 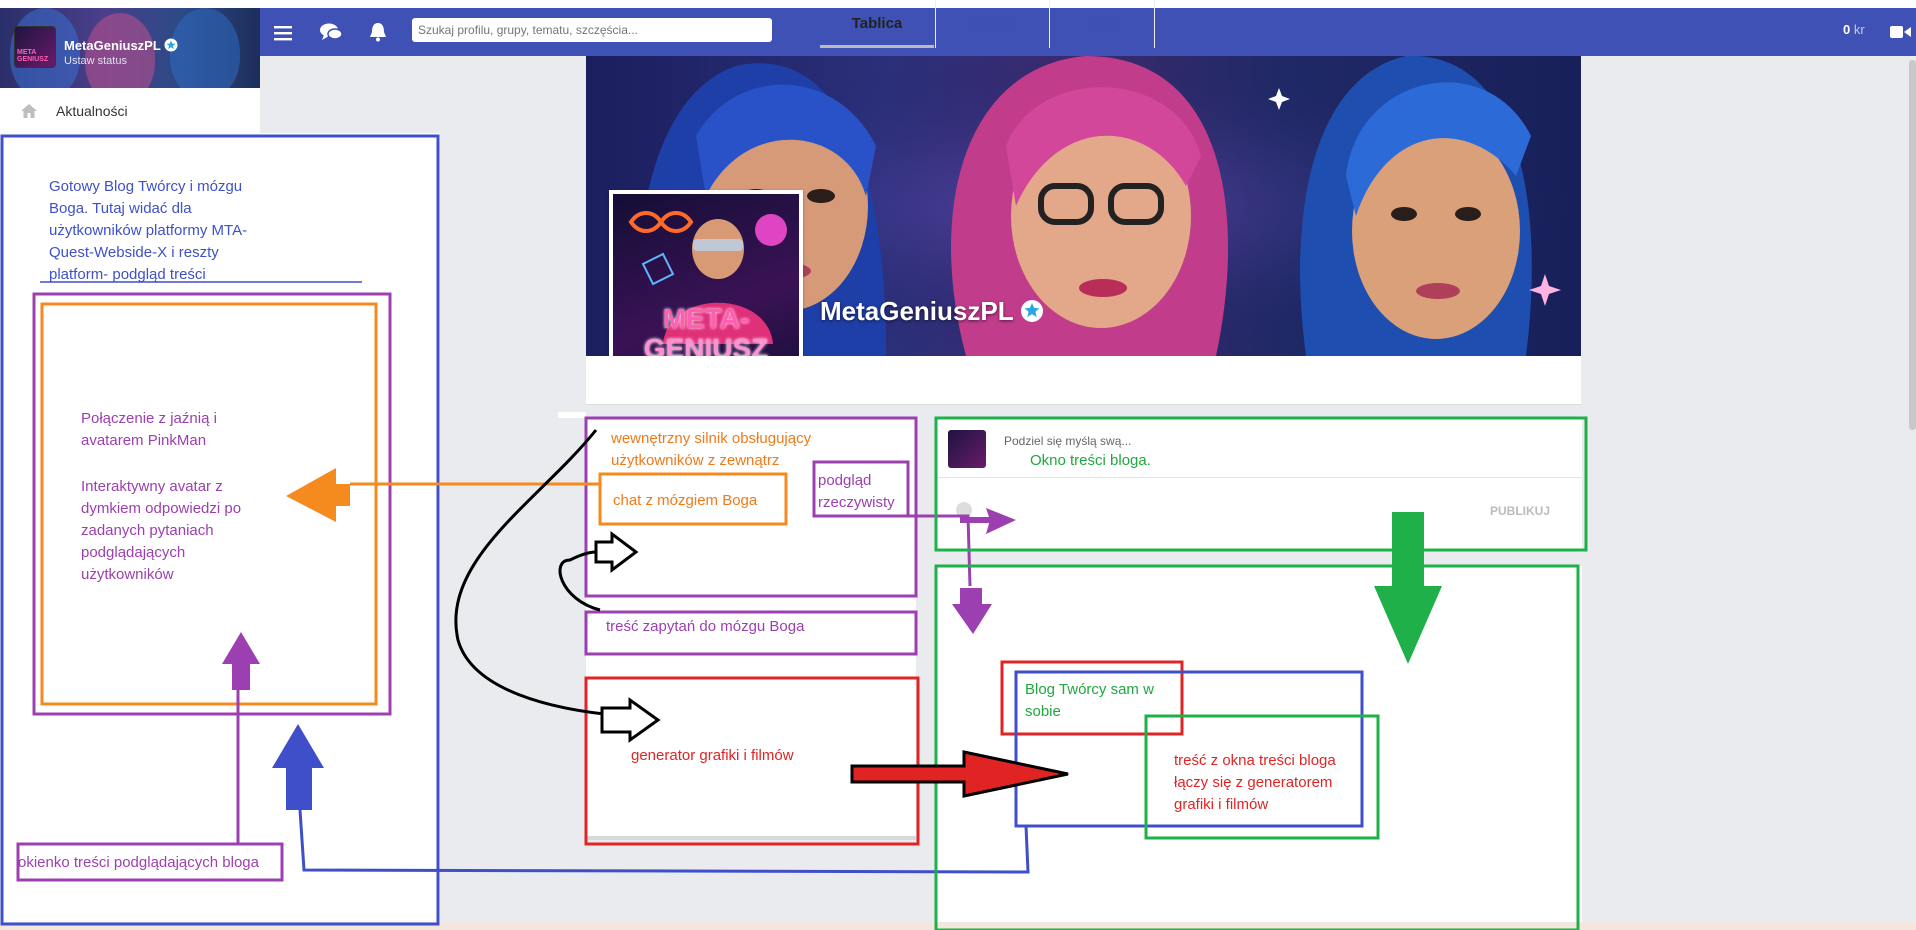 I want to click on blue-up-arrow, so click(x=298, y=767).